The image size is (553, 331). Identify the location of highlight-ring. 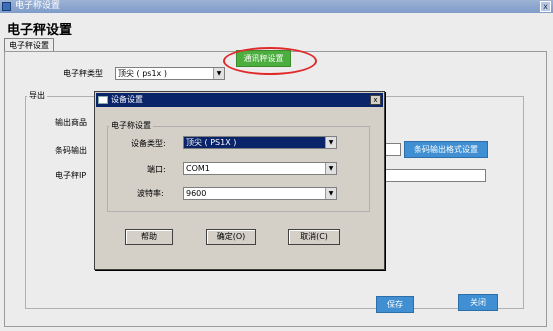
(270, 61).